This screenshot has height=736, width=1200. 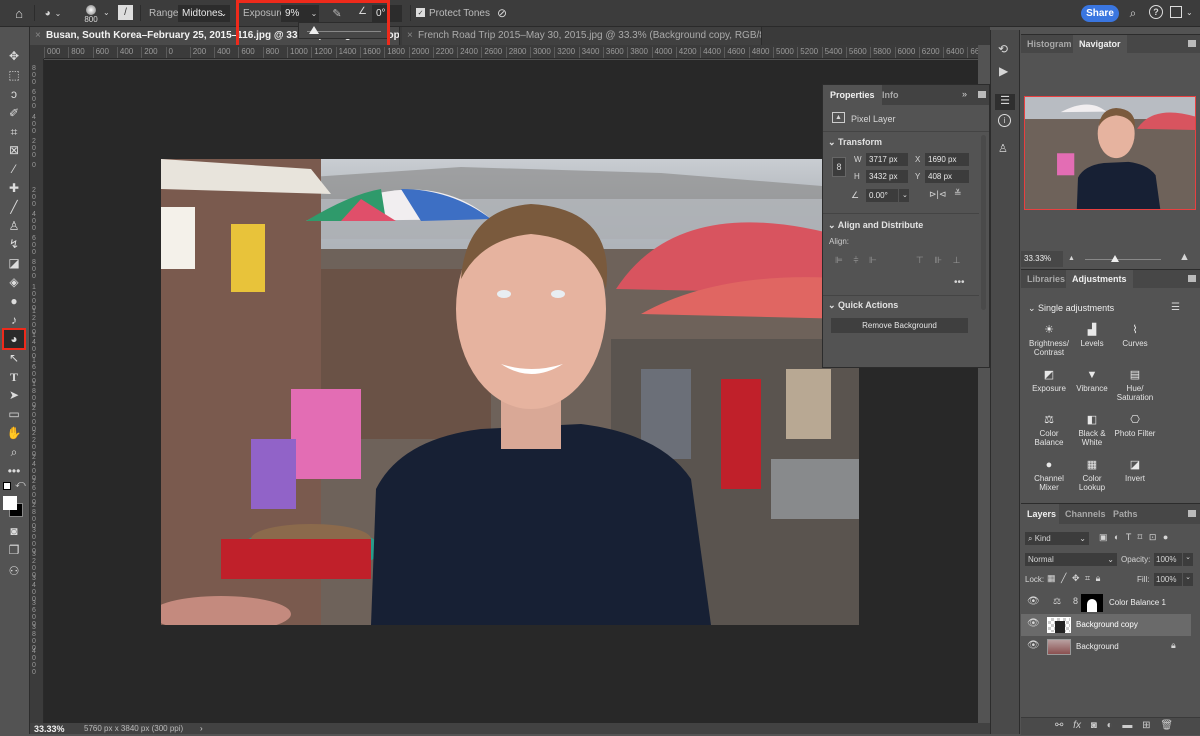 What do you see at coordinates (1184, 257) in the screenshot?
I see `zoom-in-icon: ▲` at bounding box center [1184, 257].